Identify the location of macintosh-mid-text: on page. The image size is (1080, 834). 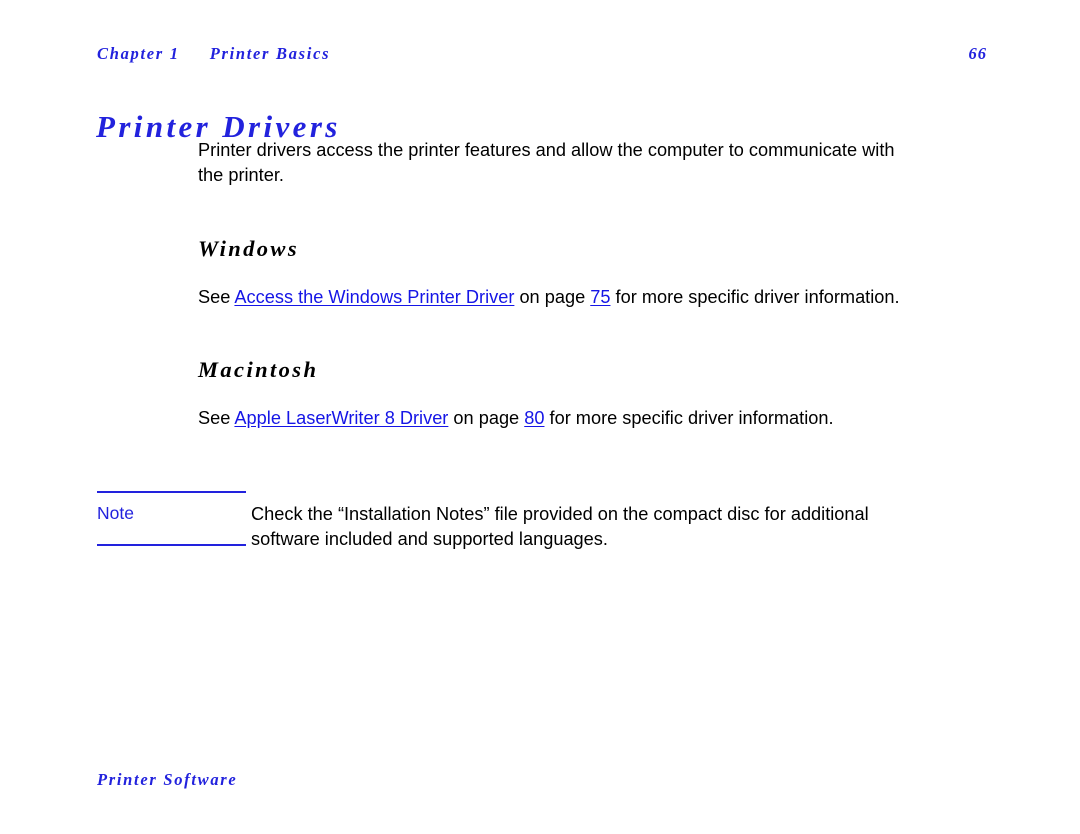
(486, 418).